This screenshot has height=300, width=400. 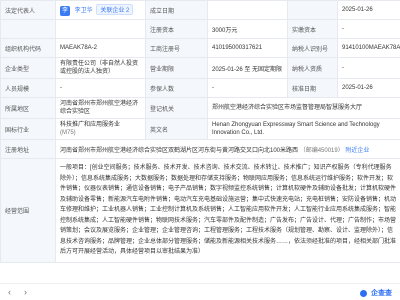 I want to click on chevron-right-icon: ›, so click(x=25, y=292).